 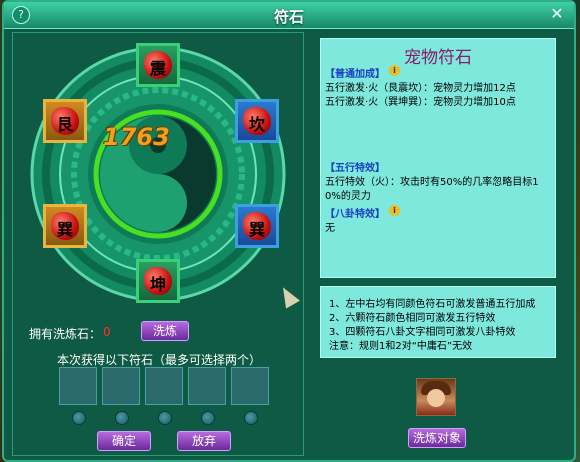 What do you see at coordinates (256, 124) in the screenshot?
I see `rune-tile-label: 坎` at bounding box center [256, 124].